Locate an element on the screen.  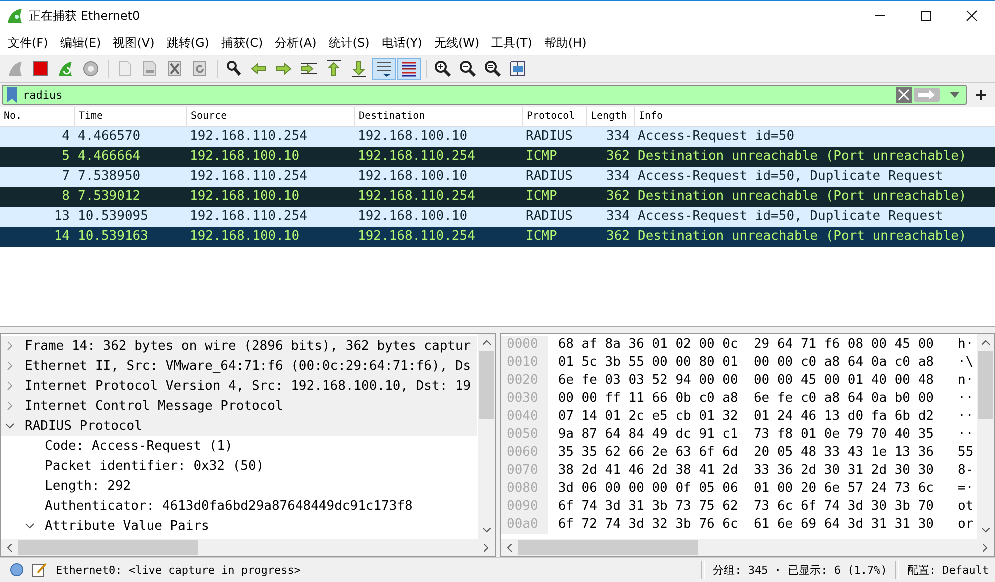
edit-icon is located at coordinates (40, 570).